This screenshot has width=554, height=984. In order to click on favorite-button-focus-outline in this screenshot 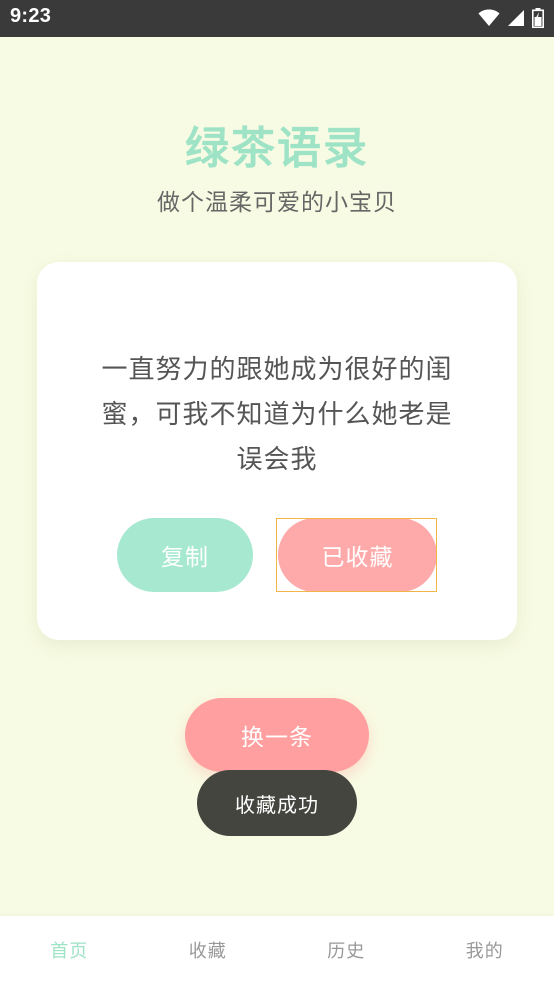, I will do `click(356, 555)`.